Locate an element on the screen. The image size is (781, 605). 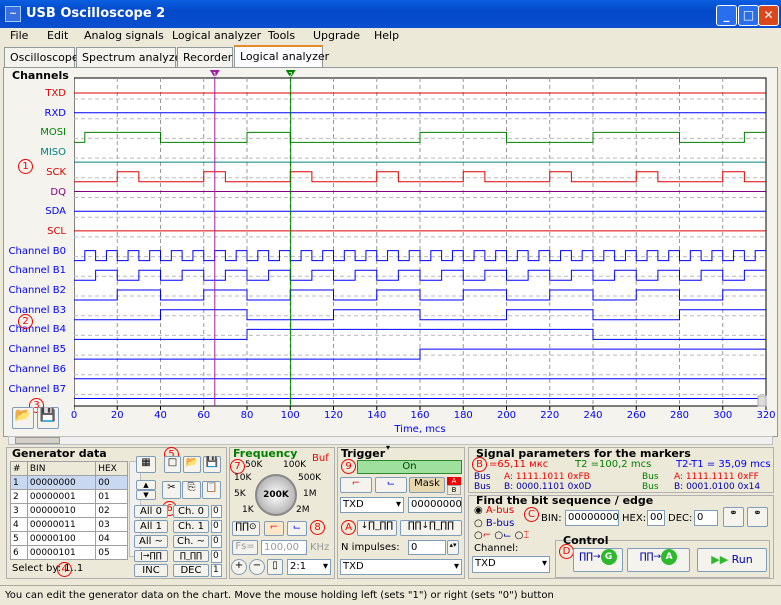
falling-edge-icon: ⌙ is located at coordinates (297, 528).